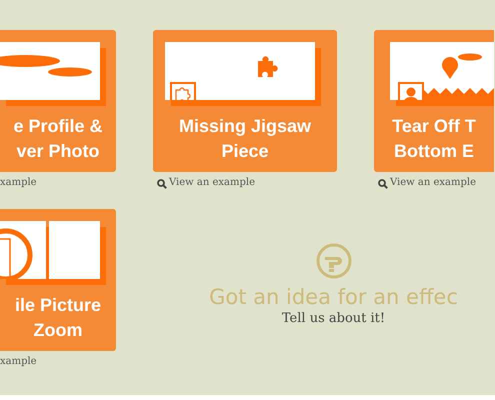 The image size is (495, 400). Describe the element at coordinates (58, 139) in the screenshot. I see `card-title: e Profile & ver Photo` at that location.